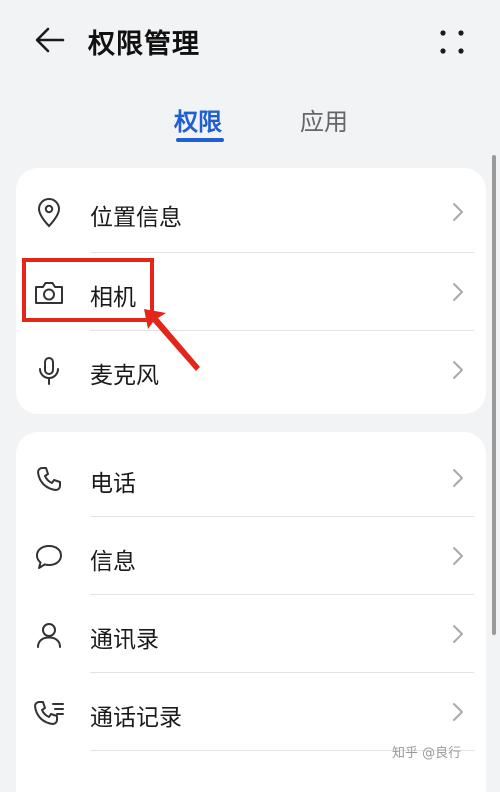 The height and width of the screenshot is (792, 500). I want to click on more-dots-icon, so click(452, 42).